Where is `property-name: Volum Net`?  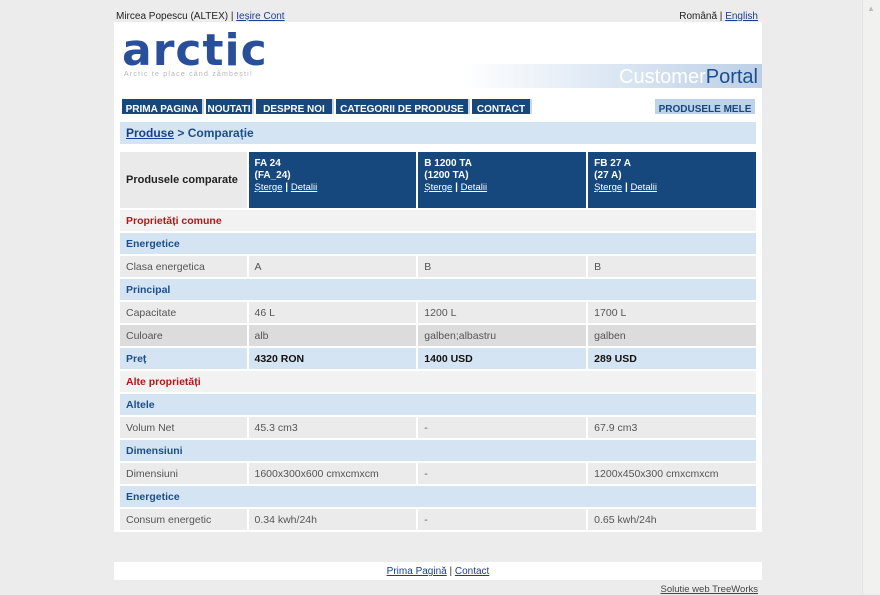
property-name: Volum Net is located at coordinates (183, 427).